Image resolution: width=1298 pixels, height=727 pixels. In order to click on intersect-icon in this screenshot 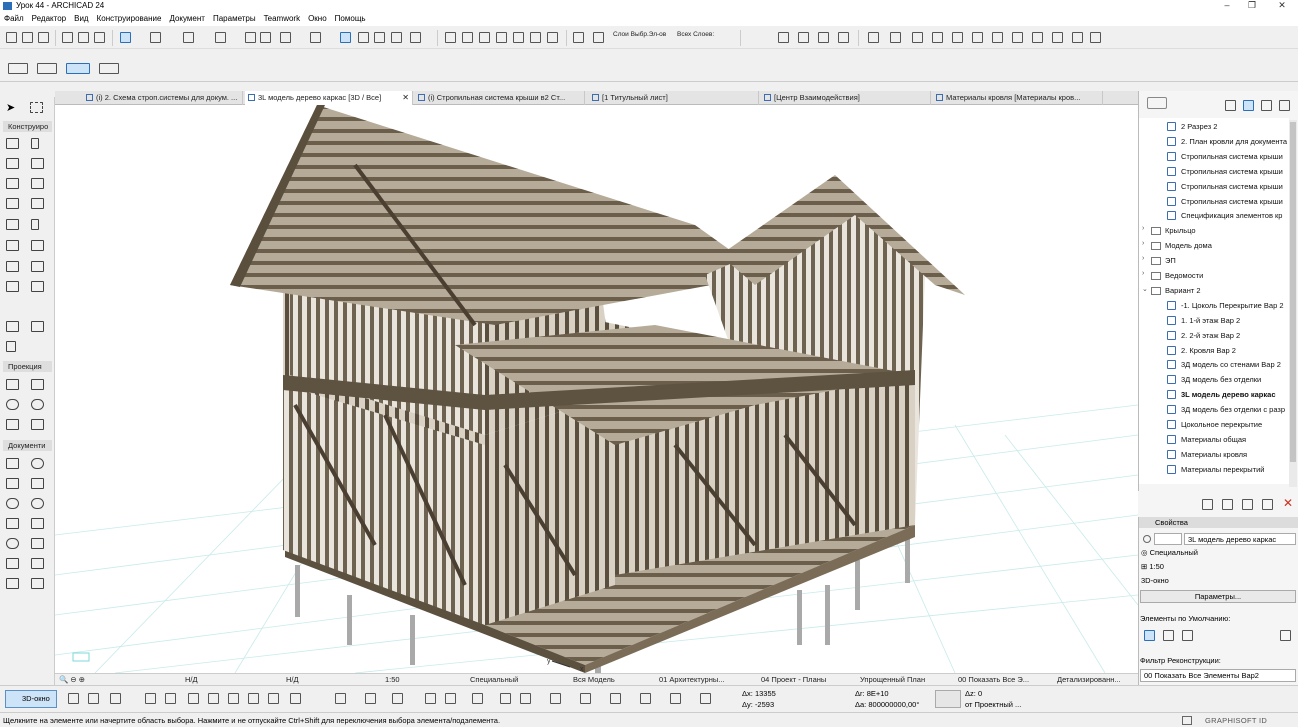, I will do `click(518, 37)`.